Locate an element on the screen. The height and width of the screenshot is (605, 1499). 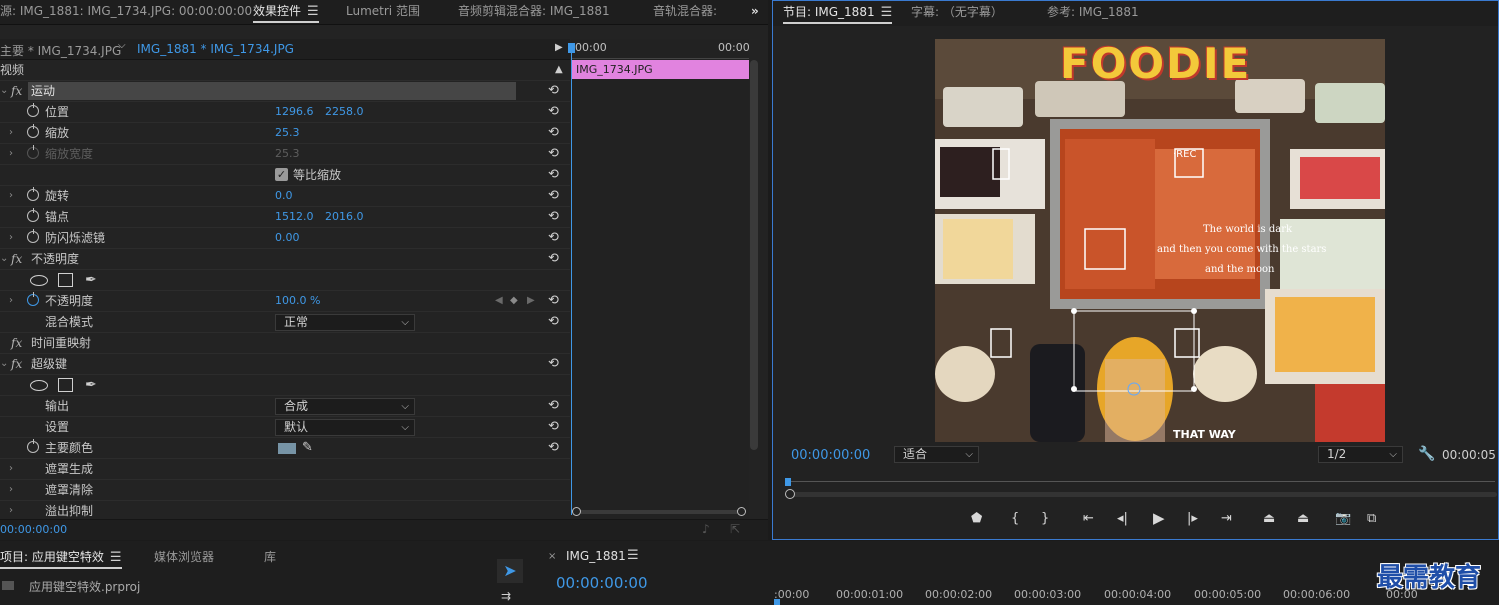
step-forward-icon: |▸ is located at coordinates (1192, 518).